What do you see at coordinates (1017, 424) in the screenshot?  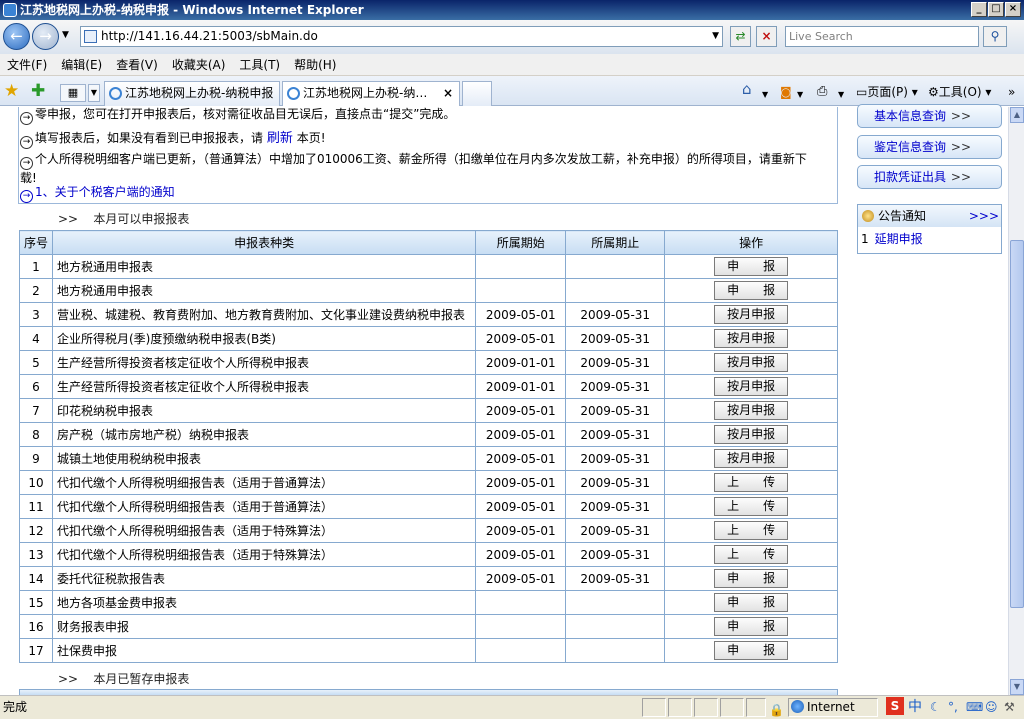 I see `scroll-thumb` at bounding box center [1017, 424].